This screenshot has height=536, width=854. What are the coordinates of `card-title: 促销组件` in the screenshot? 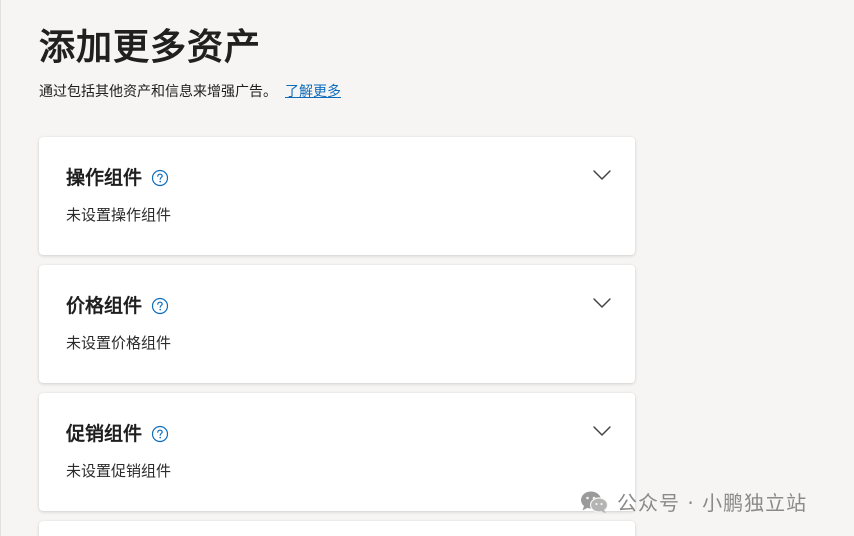 It's located at (104, 434).